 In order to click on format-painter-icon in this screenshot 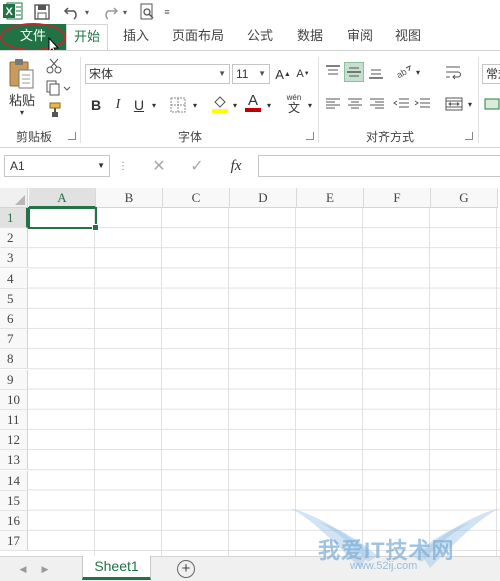, I will do `click(54, 110)`.